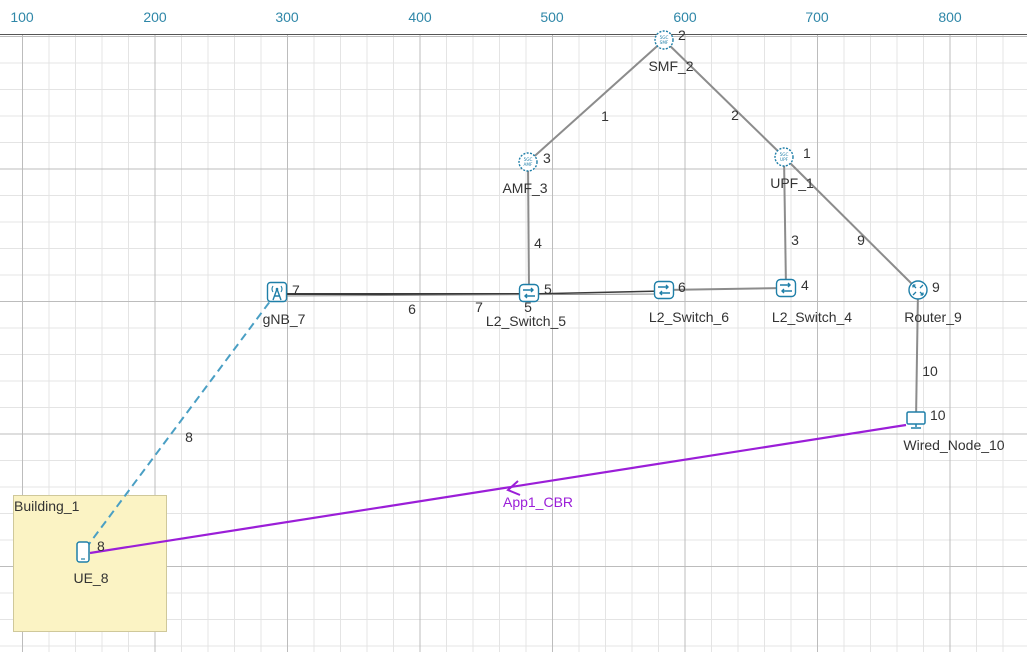 The width and height of the screenshot is (1027, 652). Describe the element at coordinates (954, 445) in the screenshot. I see `node-name: Wired_Node_10` at that location.